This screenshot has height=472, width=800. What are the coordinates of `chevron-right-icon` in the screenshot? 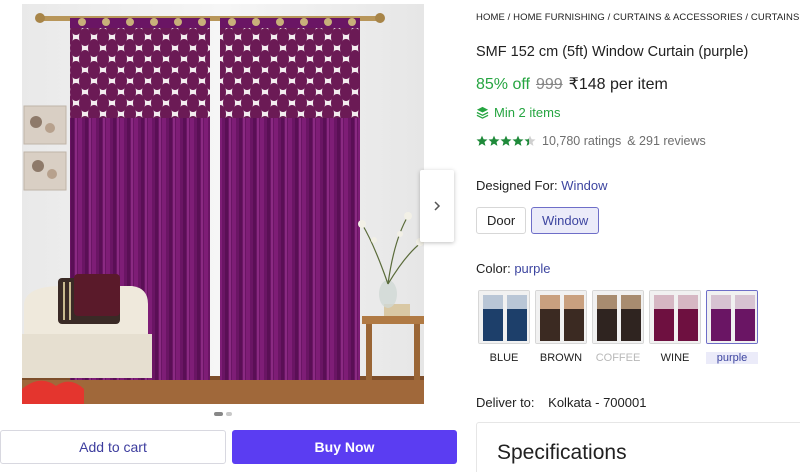 It's located at (437, 206).